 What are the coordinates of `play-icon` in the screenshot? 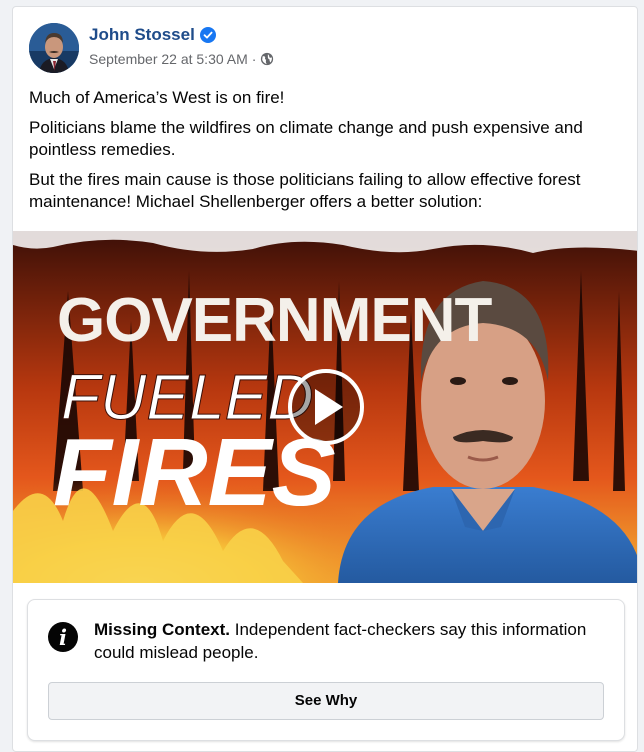 It's located at (326, 407).